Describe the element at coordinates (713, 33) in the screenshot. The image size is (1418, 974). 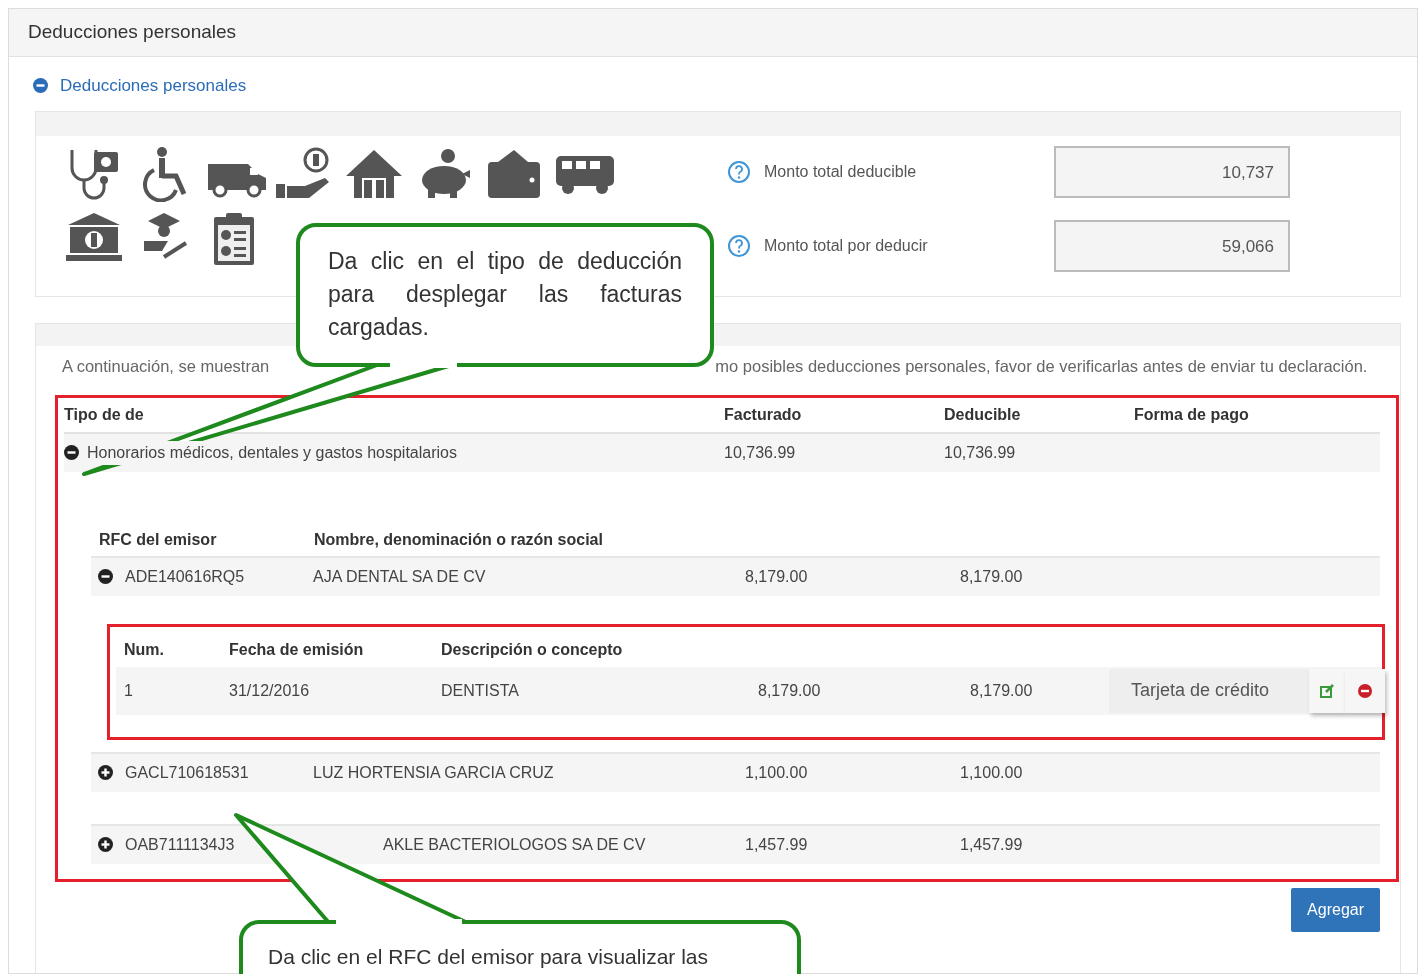
I see `panel-title: Deducciones personales` at that location.